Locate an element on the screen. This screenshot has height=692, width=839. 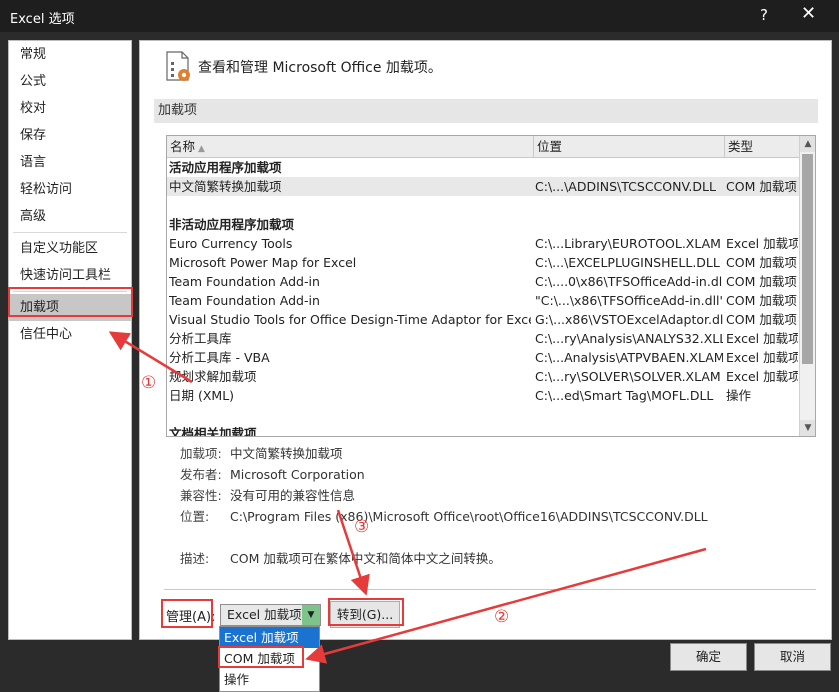
nav-item-customize-ribbon: 自定义功能区 is located at coordinates (70, 248).